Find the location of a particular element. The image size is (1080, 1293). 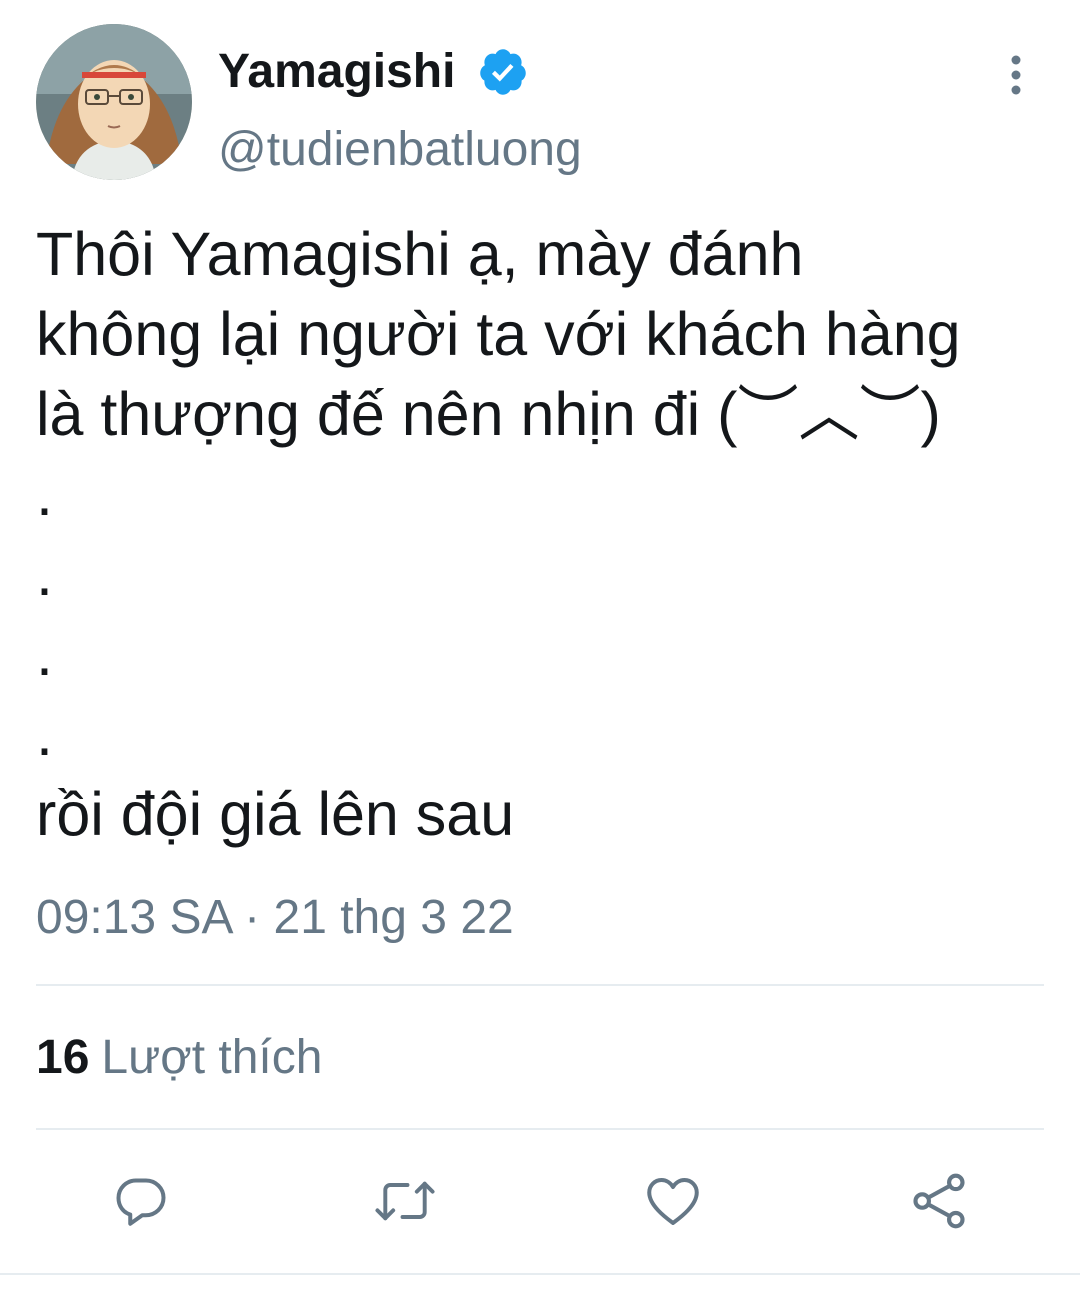

likes-stat: 16 Lượt thích is located at coordinates (179, 1058).